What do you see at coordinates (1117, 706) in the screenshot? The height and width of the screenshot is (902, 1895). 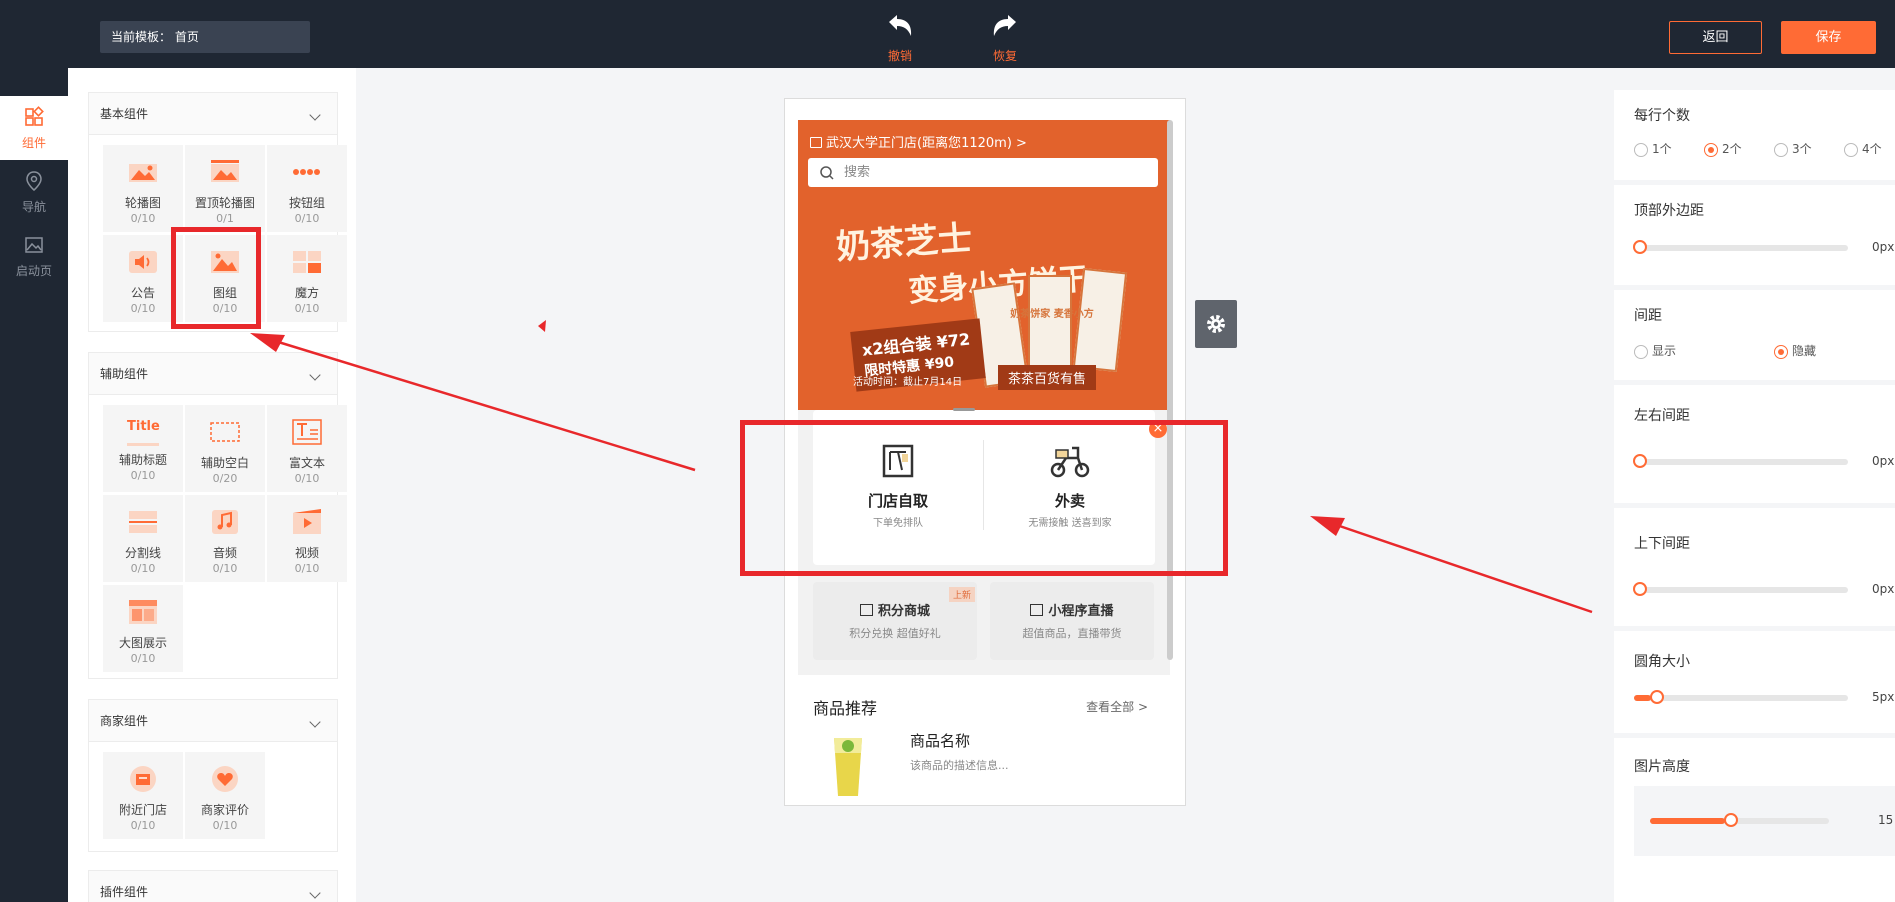 I see `view-all-link: 查看全部 >` at bounding box center [1117, 706].